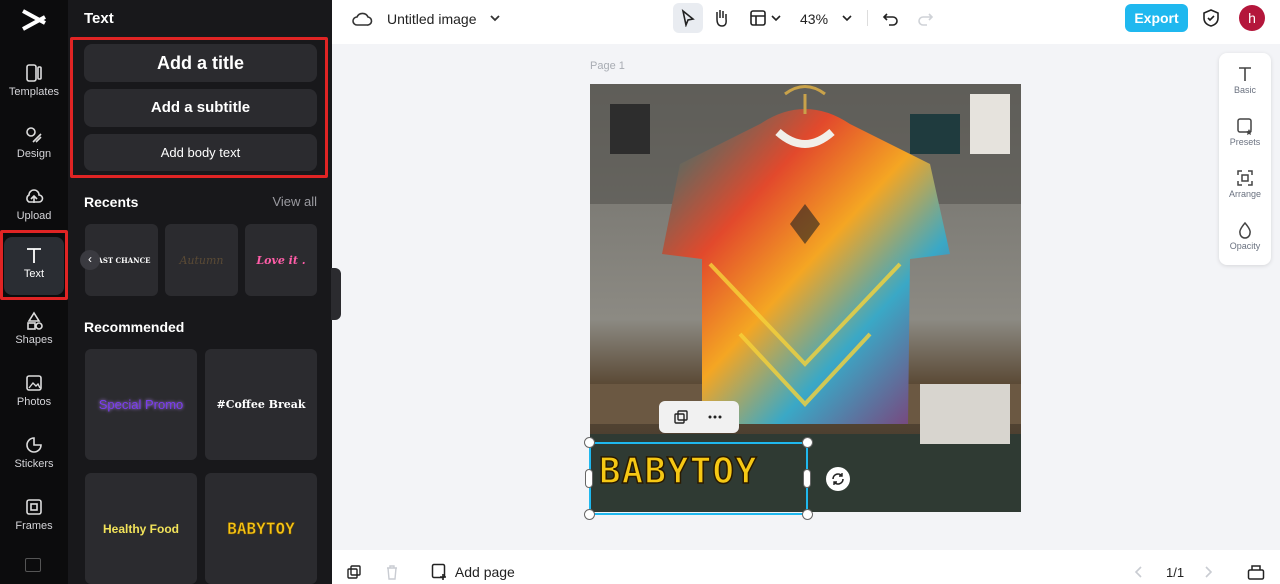 The image size is (1280, 584). I want to click on page-counter: 1/1, so click(1175, 572).